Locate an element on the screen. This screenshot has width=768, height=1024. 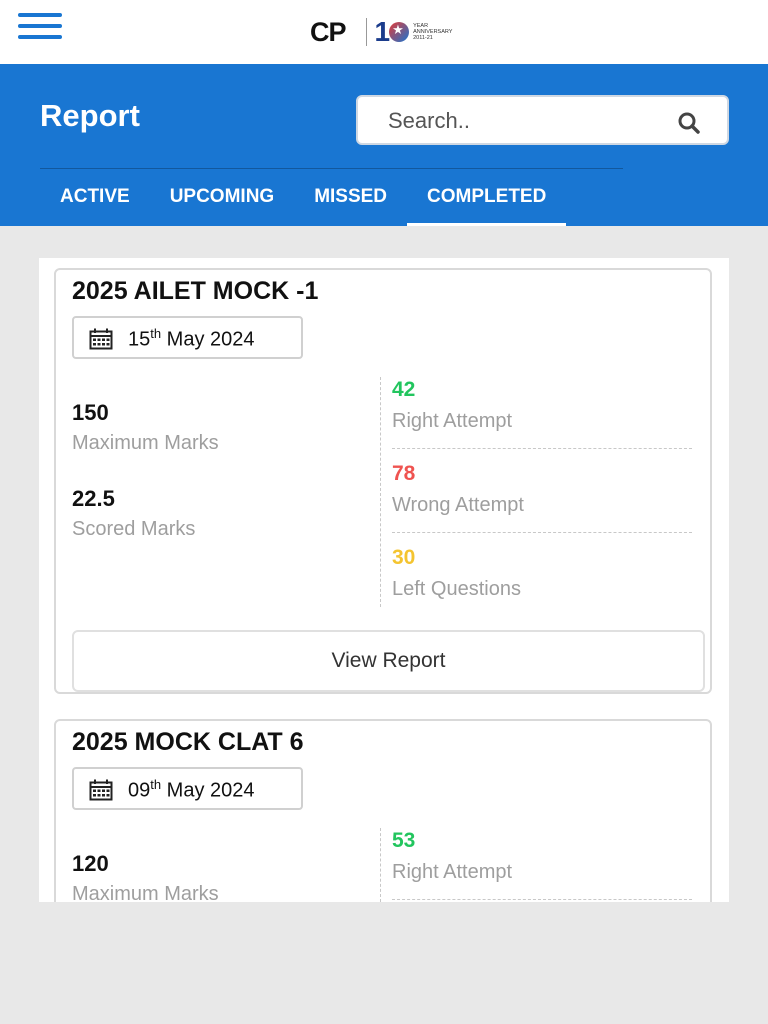
wrong-attempt-label: Wrong Attempt is located at coordinates (458, 505).